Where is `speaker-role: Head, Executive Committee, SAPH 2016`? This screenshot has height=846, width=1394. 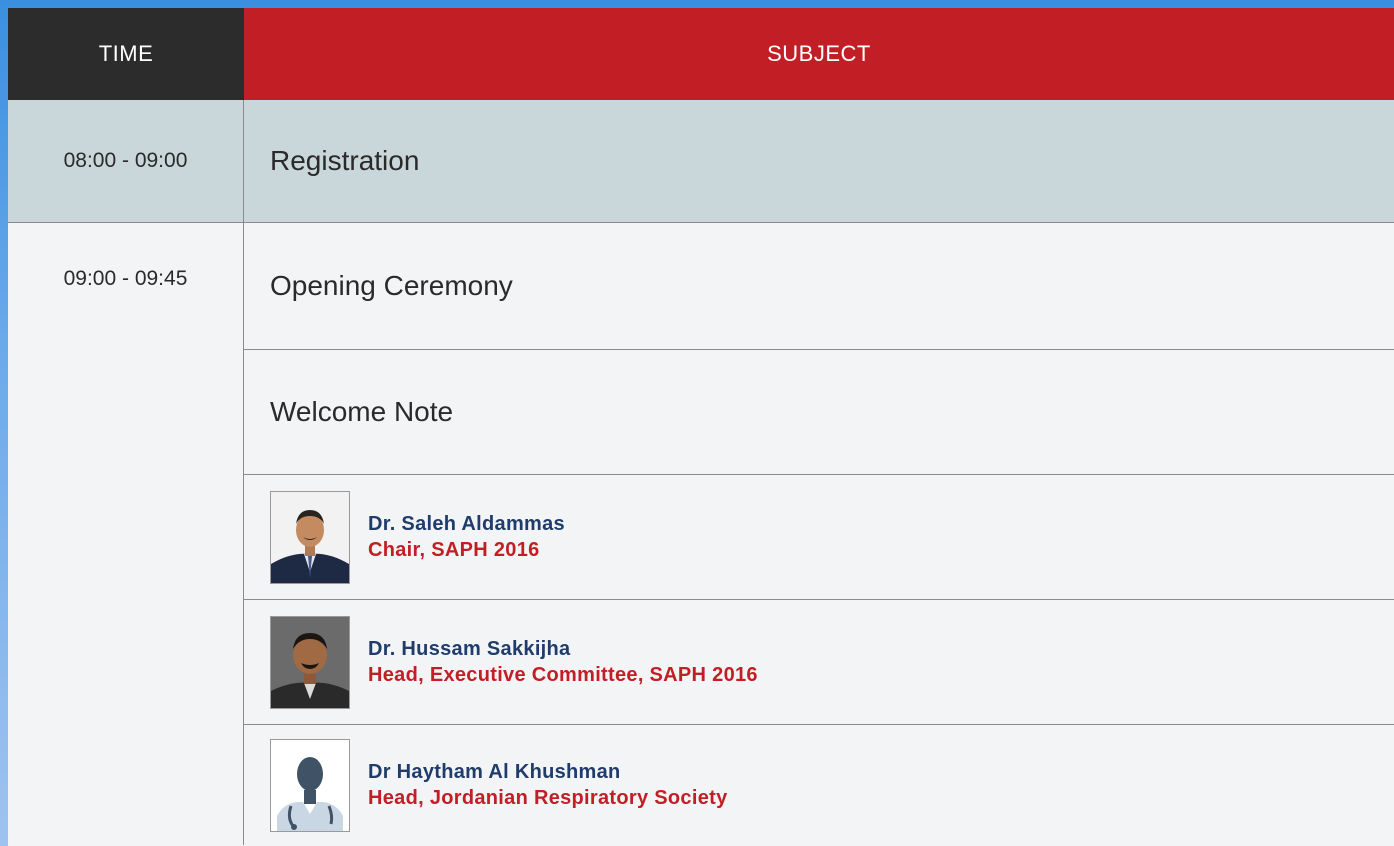 speaker-role: Head, Executive Committee, SAPH 2016 is located at coordinates (563, 675).